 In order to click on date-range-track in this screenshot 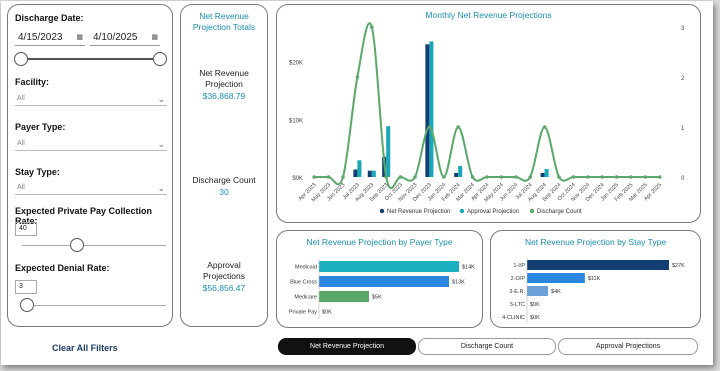, I will do `click(91, 59)`.